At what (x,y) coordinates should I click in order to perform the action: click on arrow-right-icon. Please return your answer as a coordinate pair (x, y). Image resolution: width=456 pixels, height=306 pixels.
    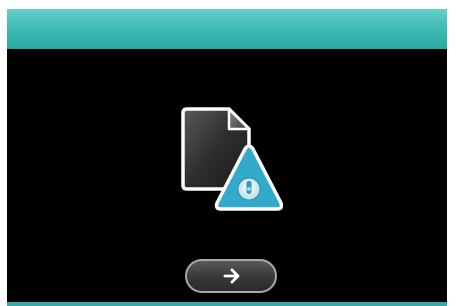
    Looking at the image, I should click on (231, 276).